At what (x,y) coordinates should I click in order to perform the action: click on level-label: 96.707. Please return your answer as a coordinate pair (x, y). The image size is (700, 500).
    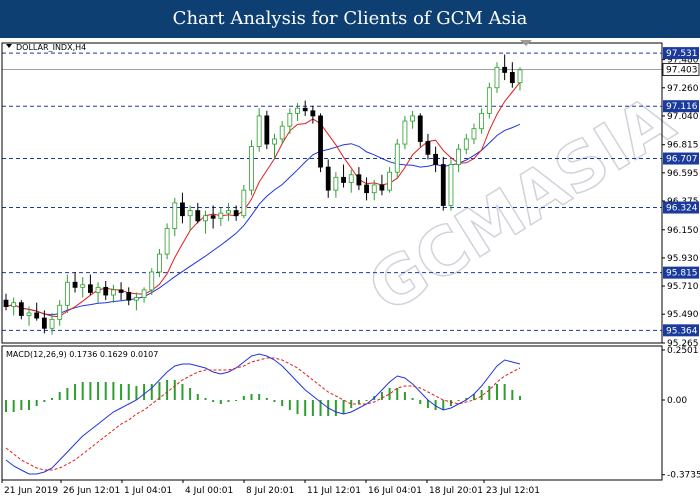
    Looking at the image, I should click on (682, 160).